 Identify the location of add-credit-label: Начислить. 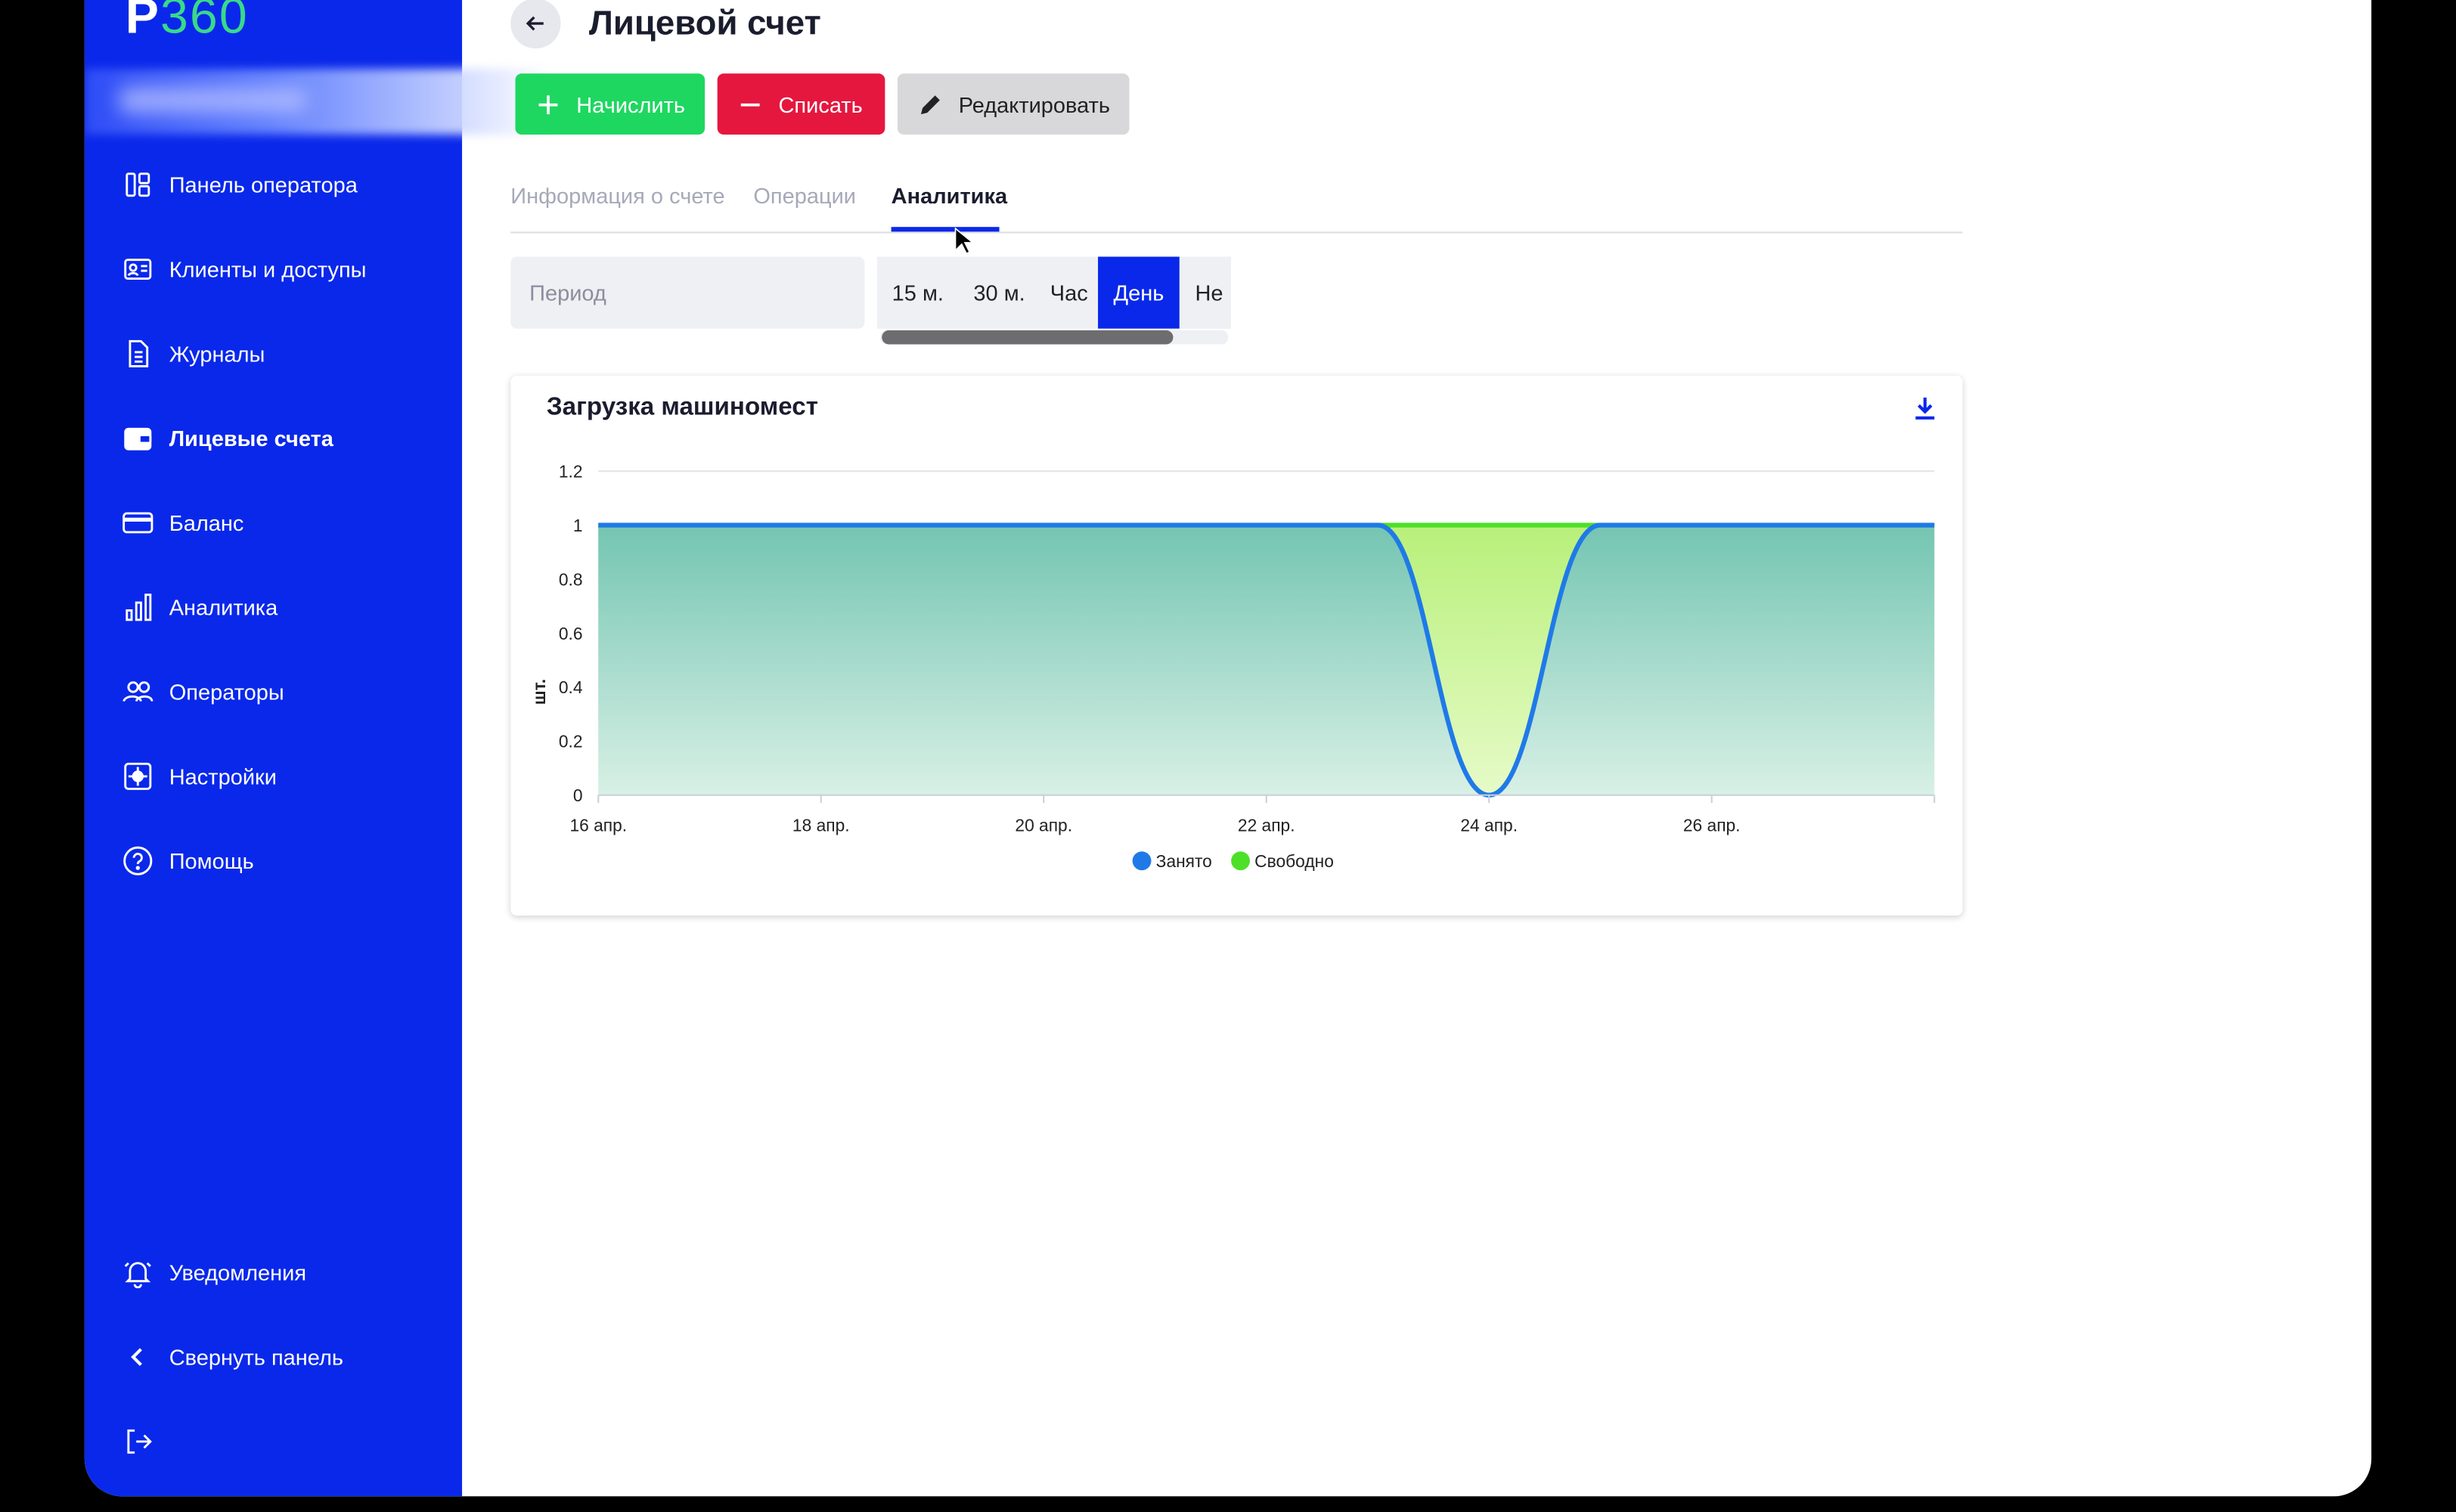
(631, 104).